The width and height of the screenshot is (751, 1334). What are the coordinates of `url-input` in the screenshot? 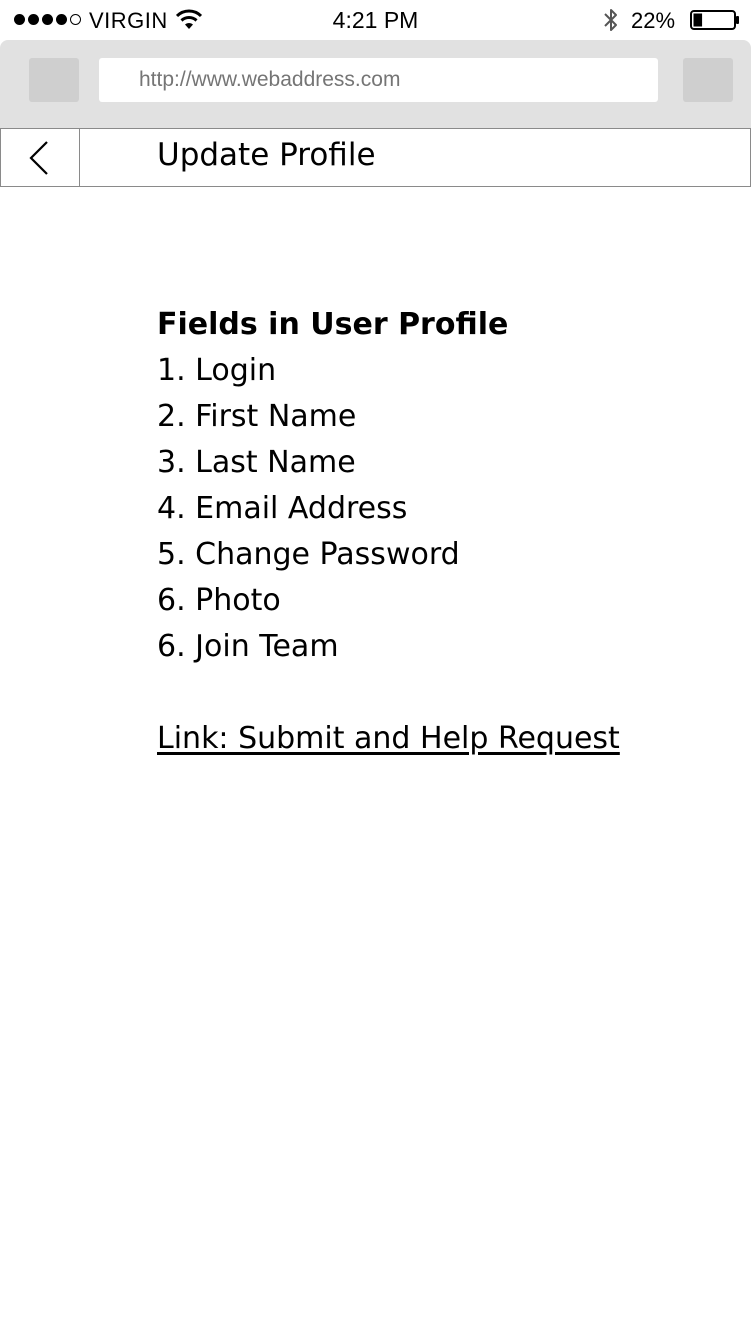 It's located at (378, 80).